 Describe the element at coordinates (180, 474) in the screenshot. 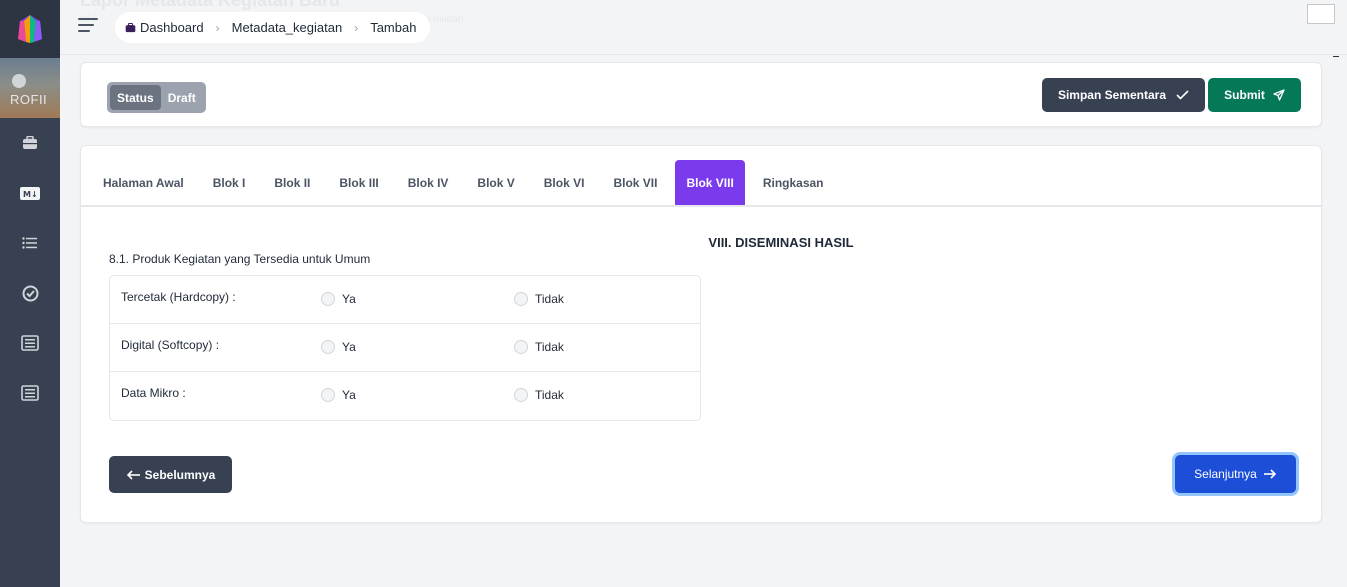

I see `previous-label: Sebelumnya` at that location.